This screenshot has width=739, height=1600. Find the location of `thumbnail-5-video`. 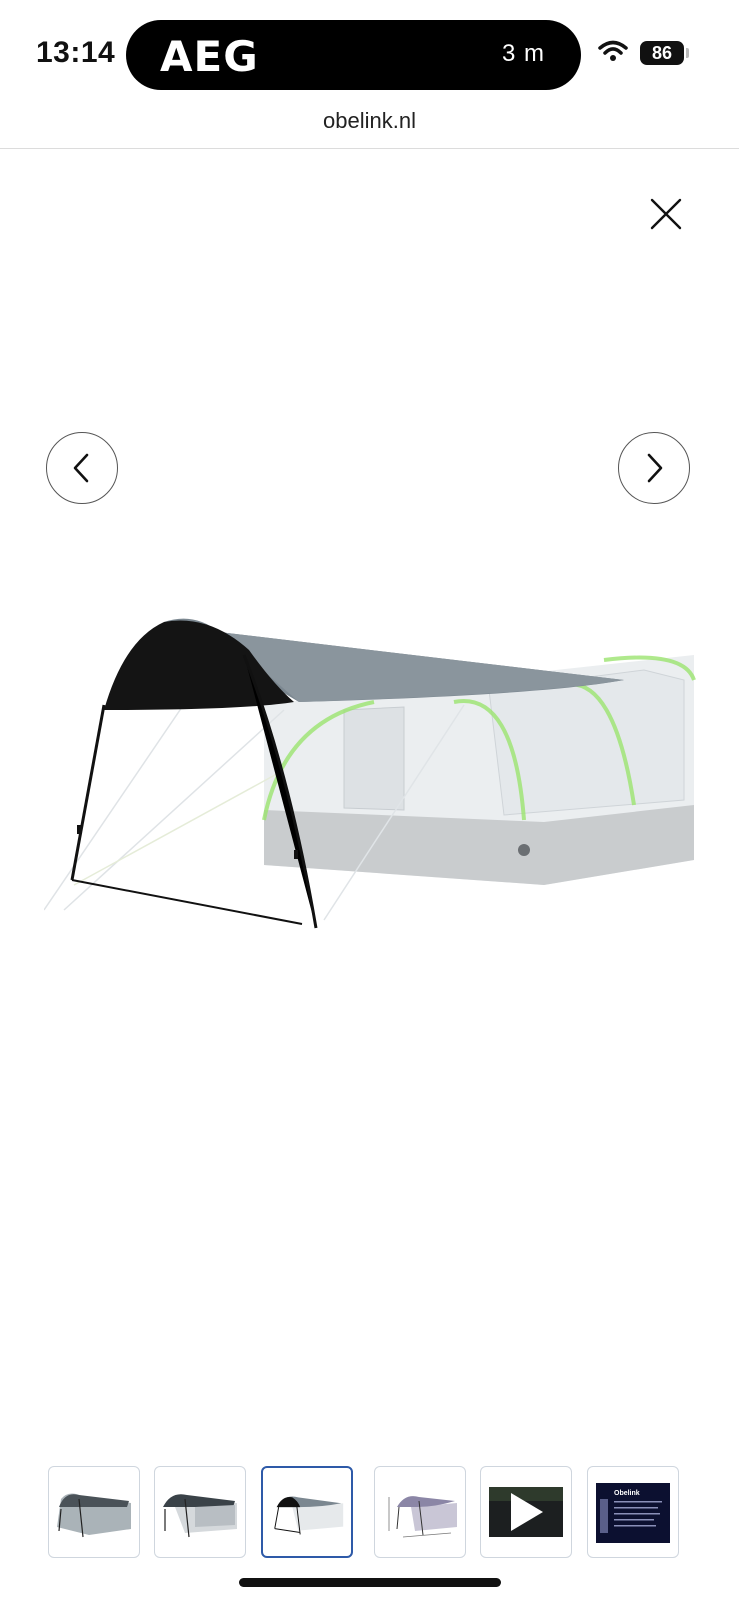

thumbnail-5-video is located at coordinates (526, 1512).